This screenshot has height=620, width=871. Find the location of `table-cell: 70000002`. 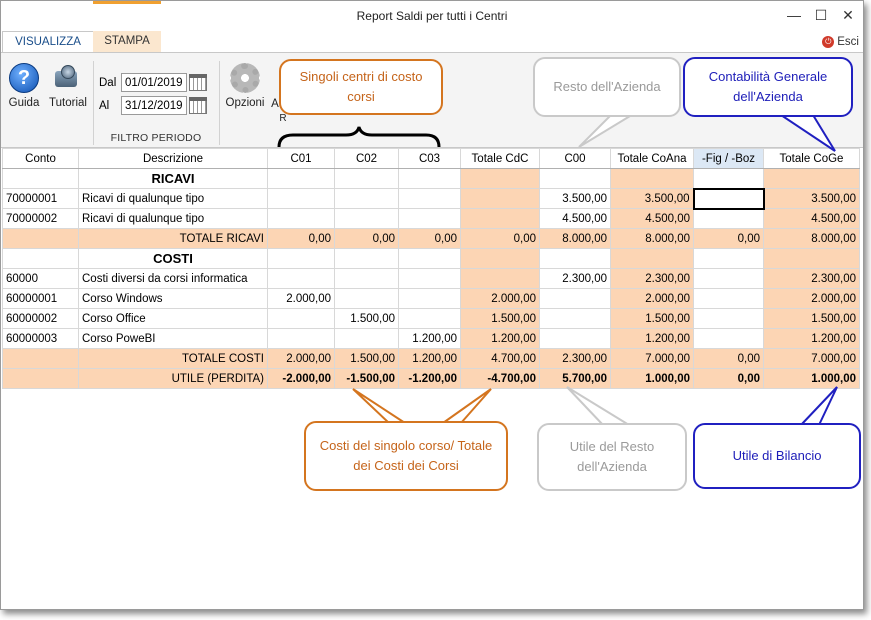

table-cell: 70000002 is located at coordinates (40, 218).